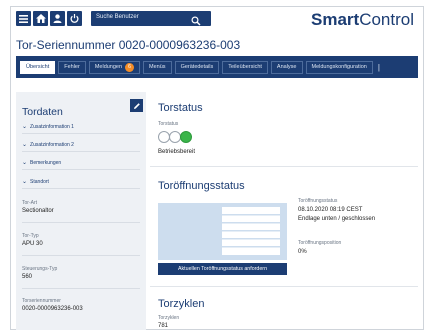 The height and width of the screenshot is (333, 432). I want to click on field-value-torseriennummer: 0020-0000963236-003, so click(52, 309).